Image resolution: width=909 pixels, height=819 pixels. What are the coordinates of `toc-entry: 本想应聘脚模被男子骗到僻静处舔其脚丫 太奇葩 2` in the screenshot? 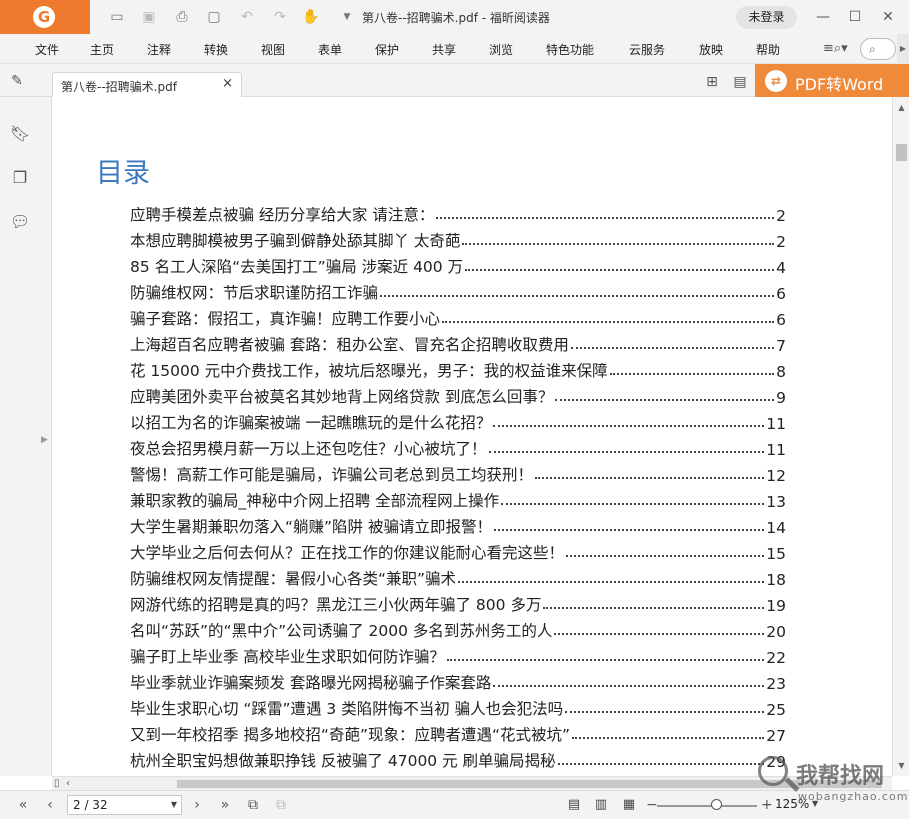 It's located at (458, 238).